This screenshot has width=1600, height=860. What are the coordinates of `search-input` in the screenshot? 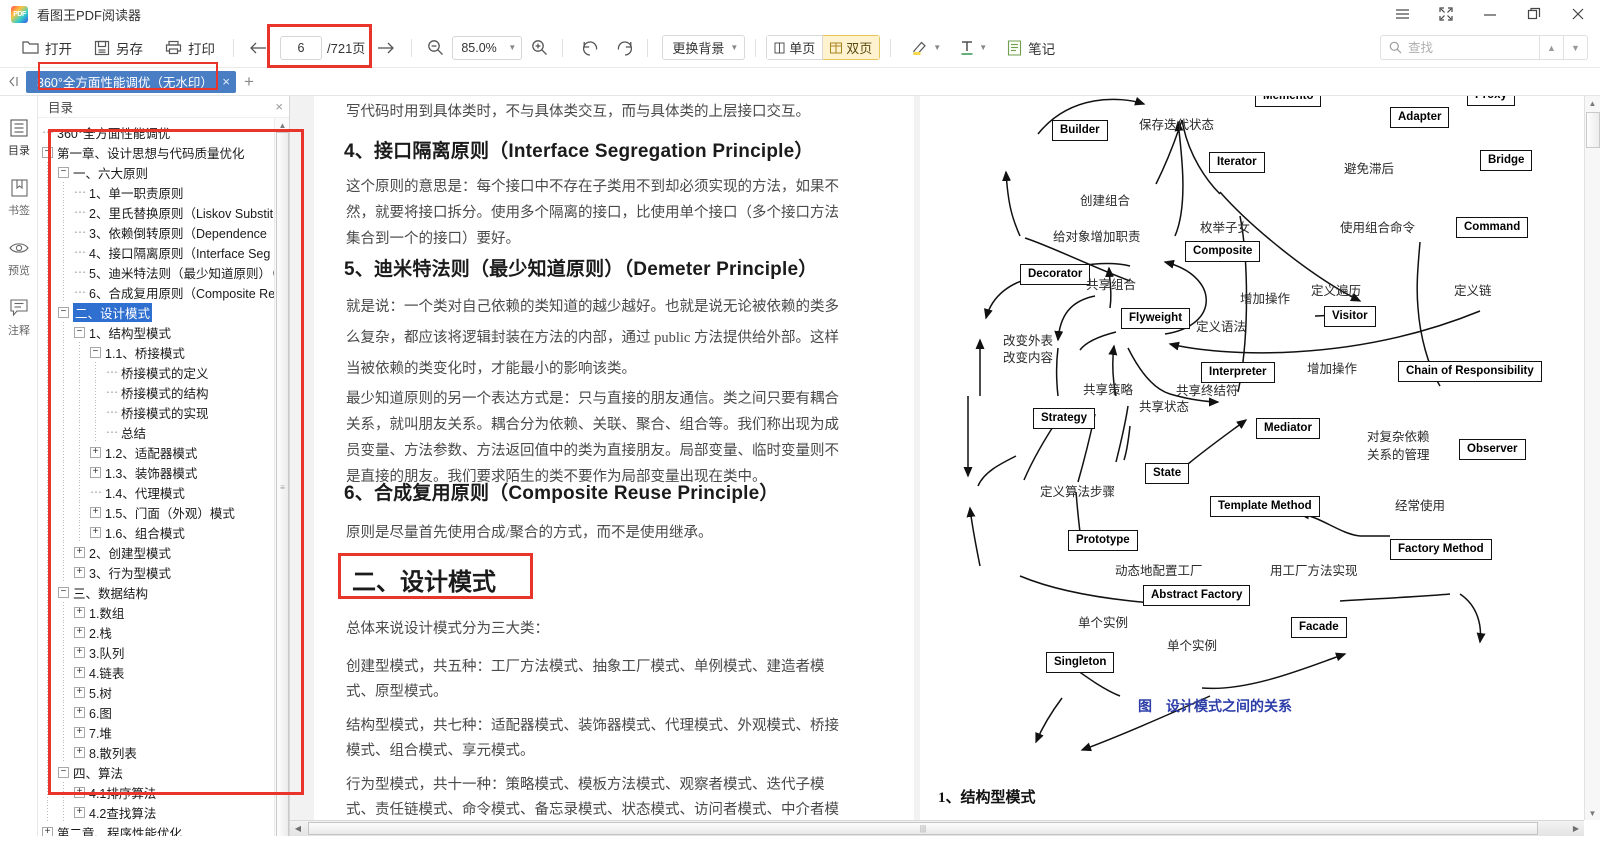 It's located at (1468, 47).